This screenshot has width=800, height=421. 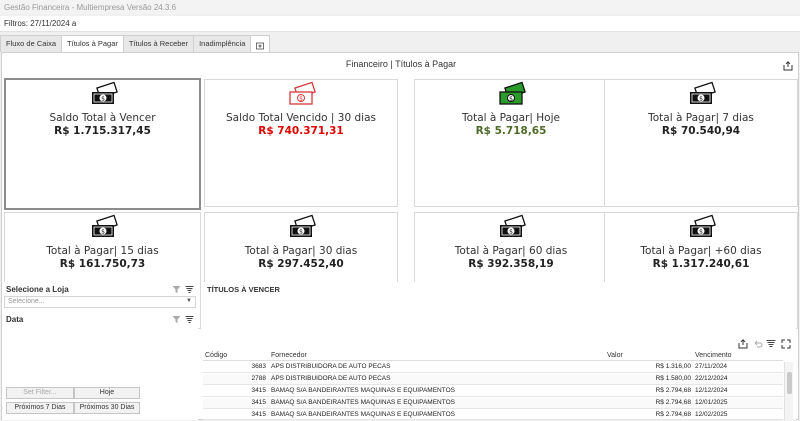 What do you see at coordinates (158, 43) in the screenshot?
I see `tab-titulos-a-receber: Títulos à Receber` at bounding box center [158, 43].